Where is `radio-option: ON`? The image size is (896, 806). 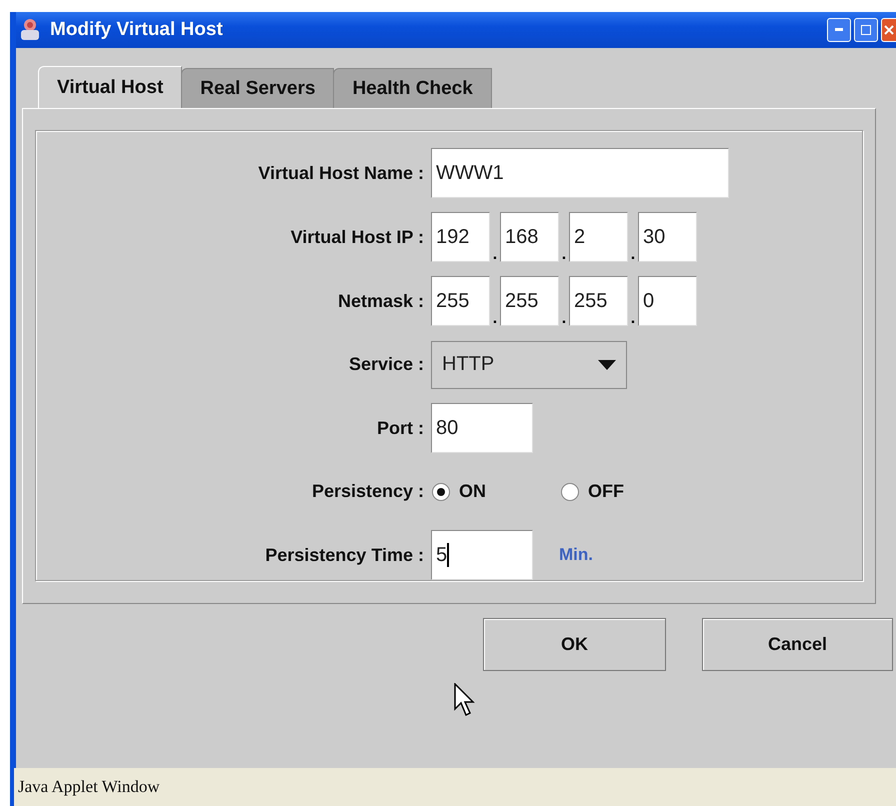 radio-option: ON is located at coordinates (458, 491).